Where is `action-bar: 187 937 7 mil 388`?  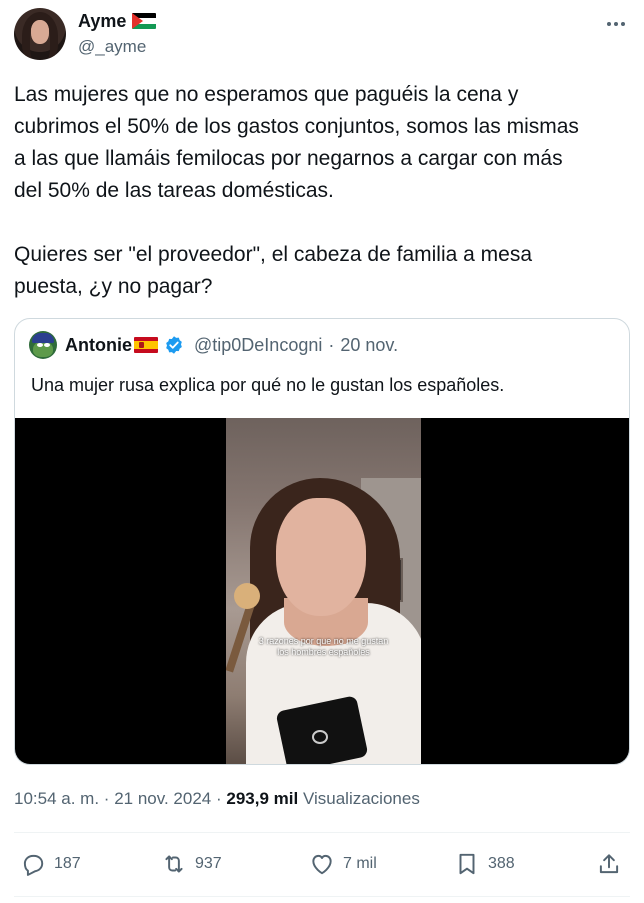
action-bar: 187 937 7 mil 388 is located at coordinates (322, 864).